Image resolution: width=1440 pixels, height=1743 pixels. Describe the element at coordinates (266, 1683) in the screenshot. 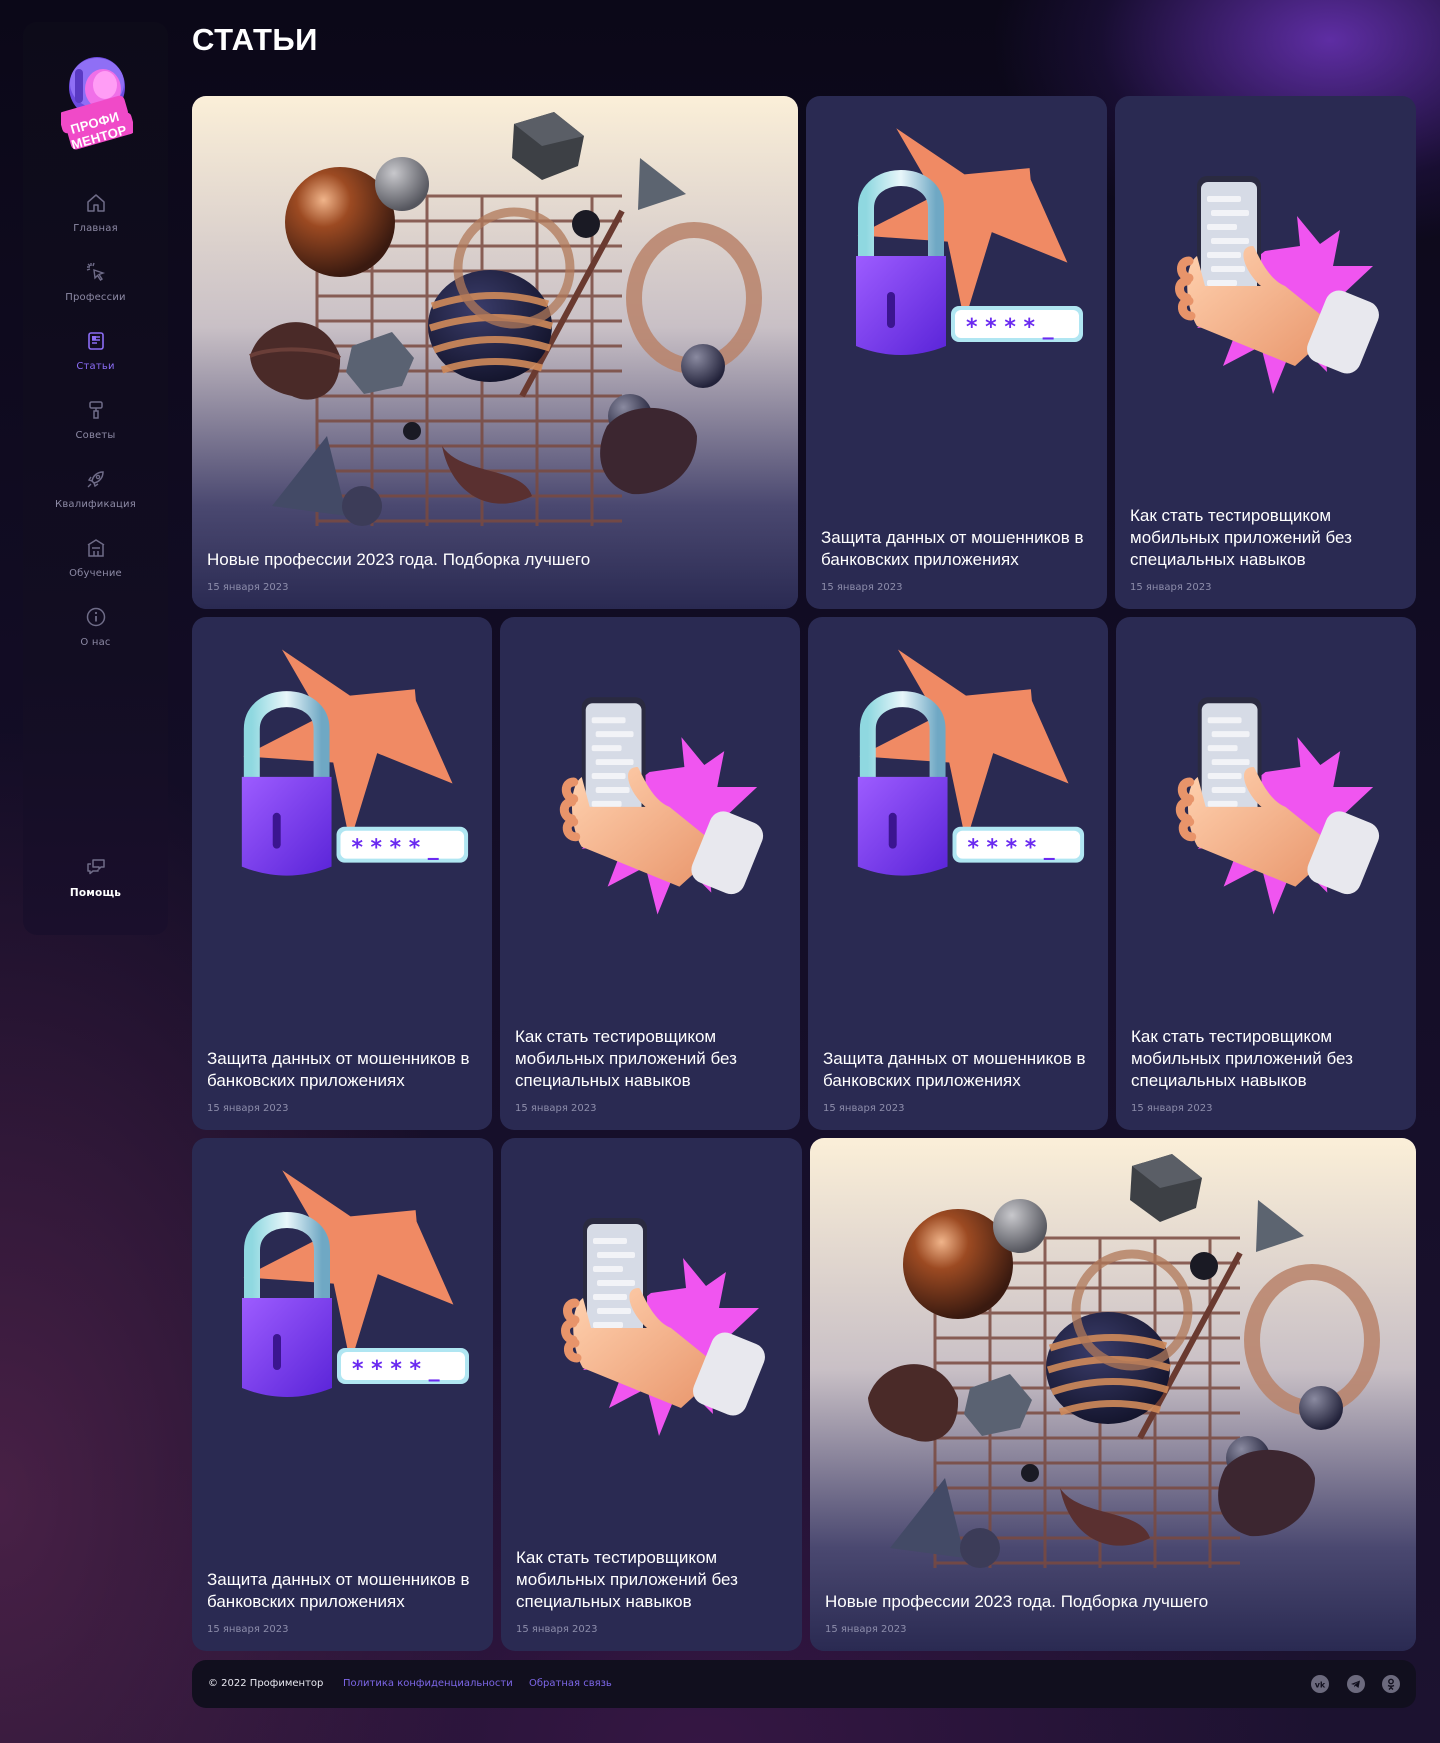

I see `copyright: © 2022 Профиментор` at that location.